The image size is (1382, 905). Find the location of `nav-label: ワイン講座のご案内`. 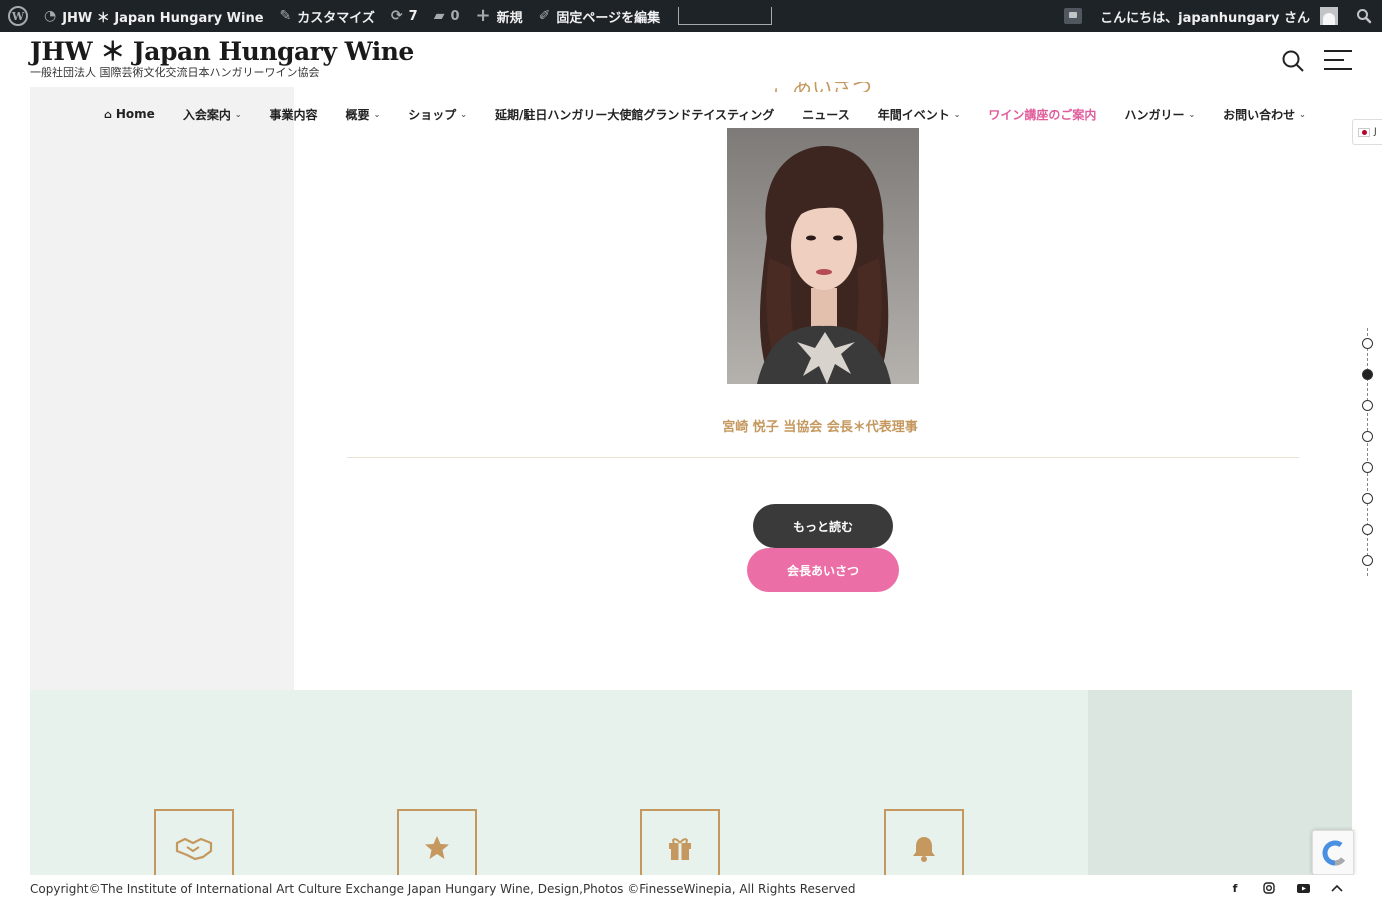

nav-label: ワイン講座のご案内 is located at coordinates (1042, 114).